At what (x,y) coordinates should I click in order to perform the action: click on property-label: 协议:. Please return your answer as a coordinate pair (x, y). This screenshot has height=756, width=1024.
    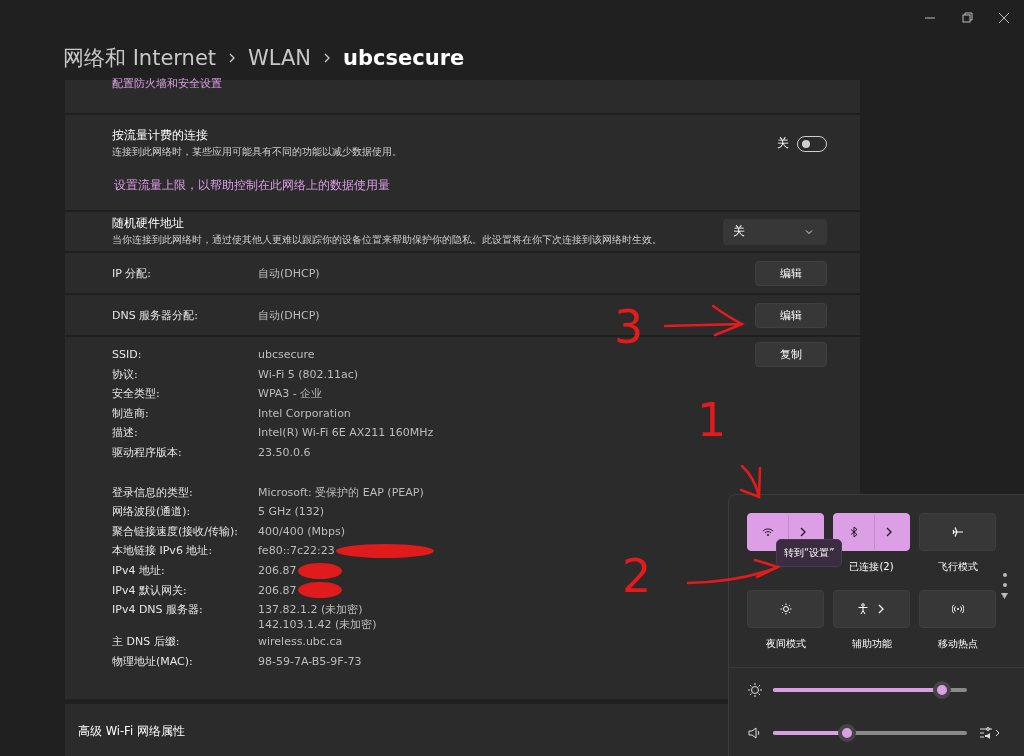
    Looking at the image, I should click on (125, 374).